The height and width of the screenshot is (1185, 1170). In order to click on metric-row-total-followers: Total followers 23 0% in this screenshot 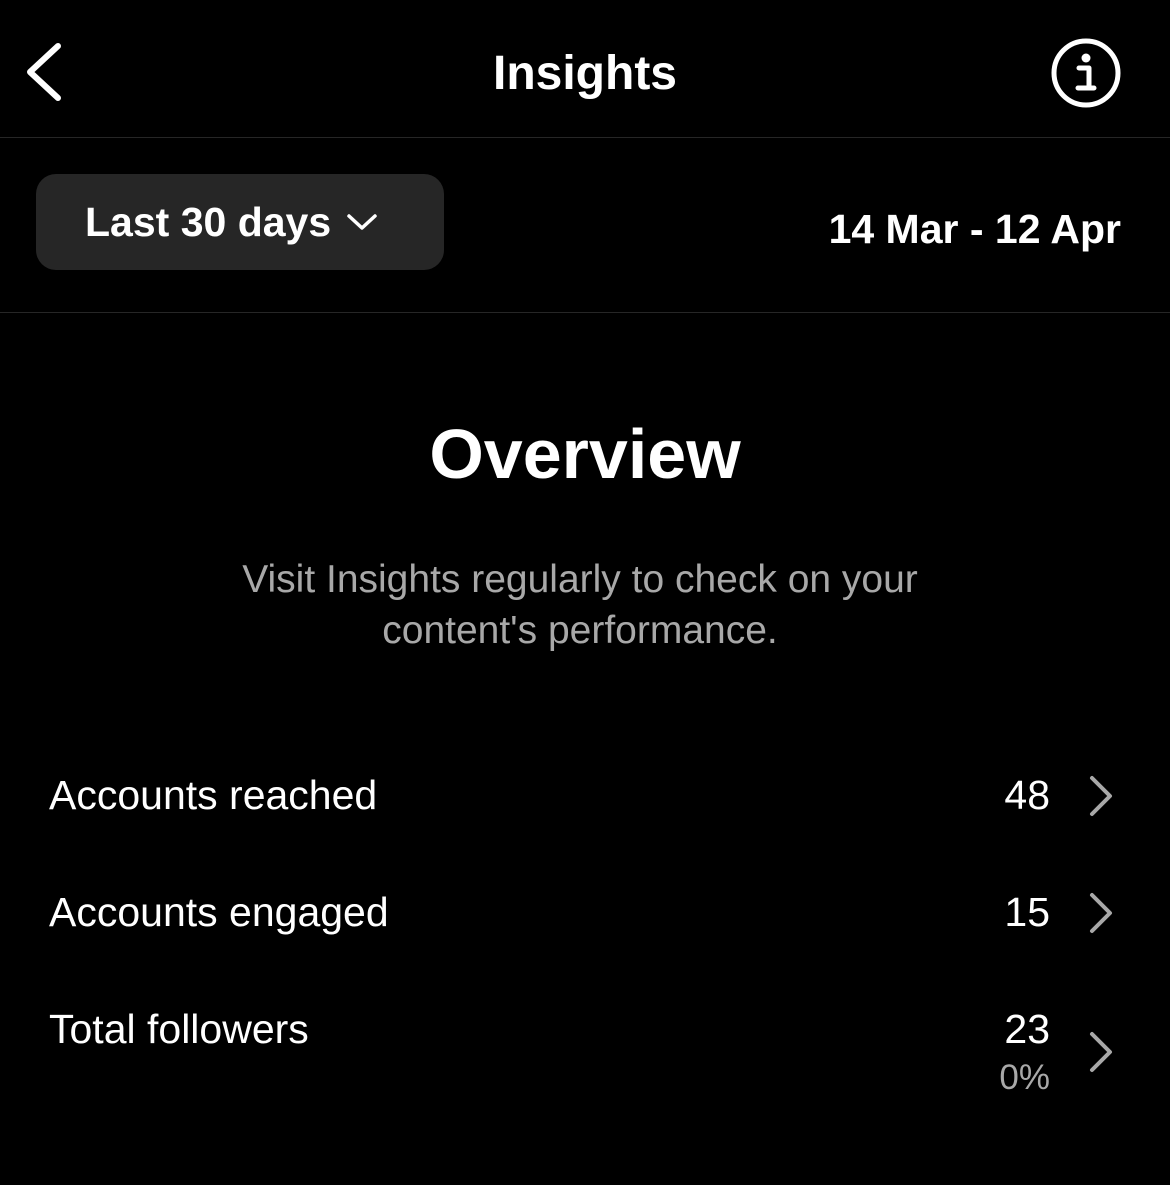, I will do `click(585, 1050)`.